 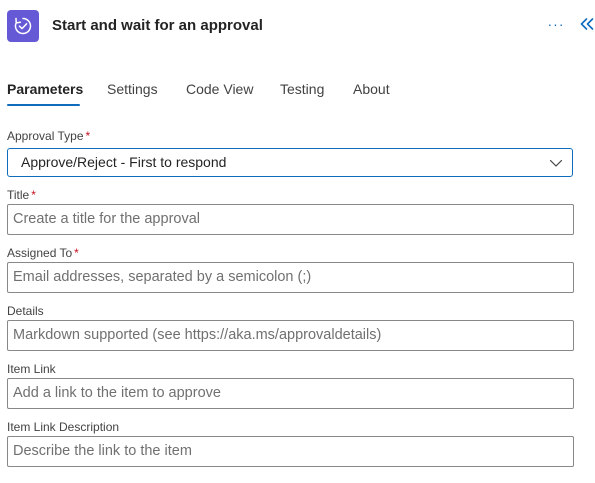 What do you see at coordinates (297, 27) in the screenshot?
I see `panel-header: Start and wait for an approval ···` at bounding box center [297, 27].